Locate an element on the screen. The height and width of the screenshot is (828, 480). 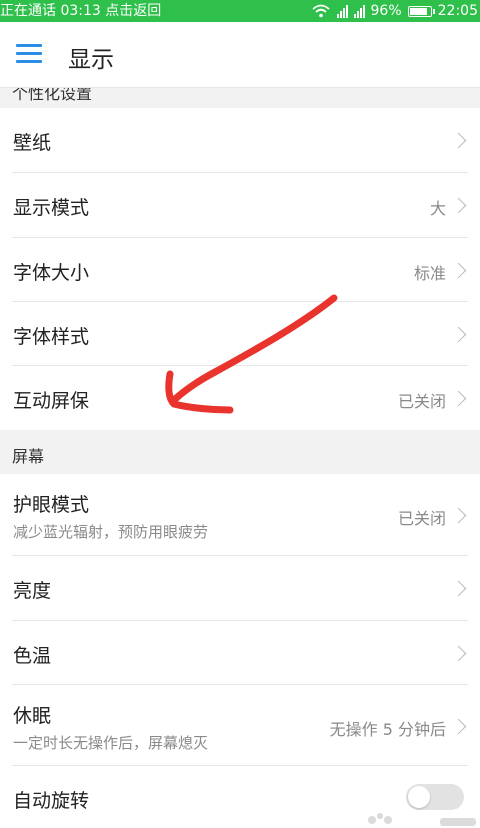
list-item-brightness: 亮度 is located at coordinates (240, 588).